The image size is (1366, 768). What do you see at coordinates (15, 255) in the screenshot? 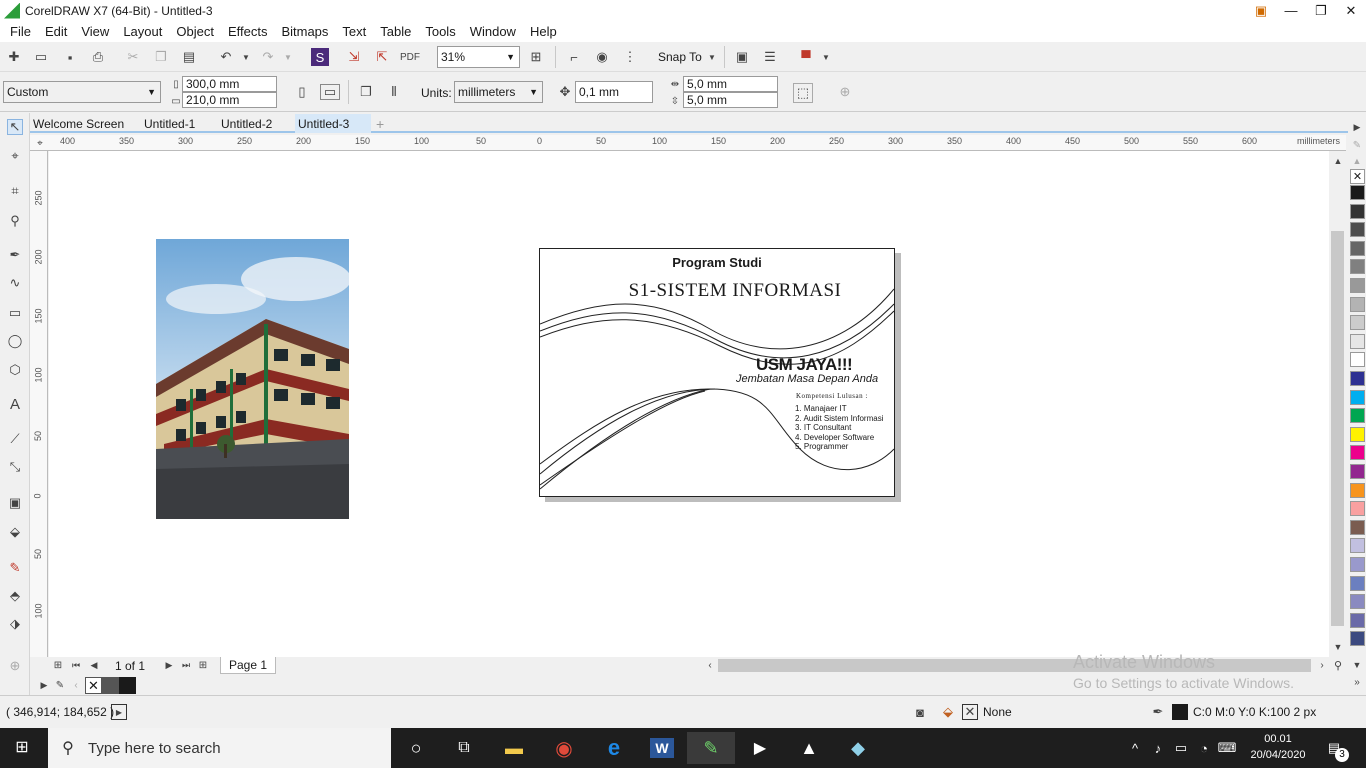
I see `freehand-tool-icon: ✒` at bounding box center [15, 255].